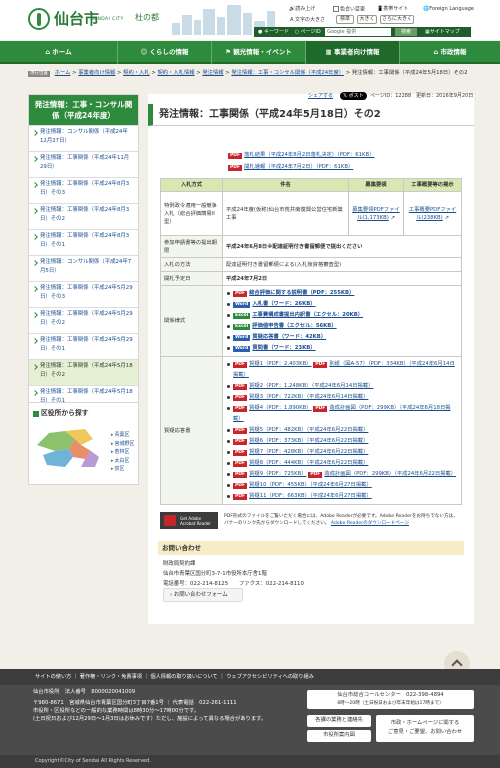  Describe the element at coordinates (212, 73) in the screenshot. I see `breadcrumb-link: 発注情報` at that location.